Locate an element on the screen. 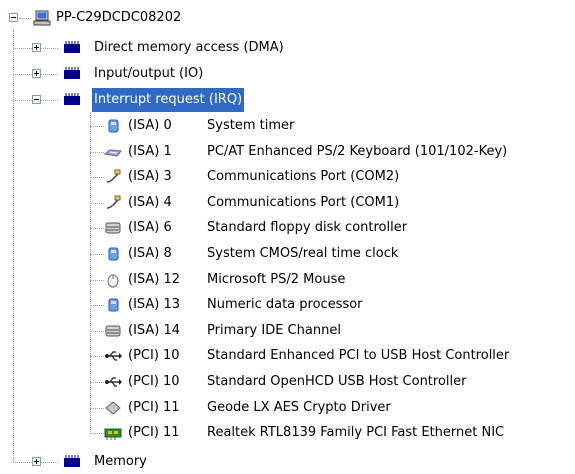 The image size is (575, 474). irq-bus-number: (ISA) 13 is located at coordinates (154, 304).